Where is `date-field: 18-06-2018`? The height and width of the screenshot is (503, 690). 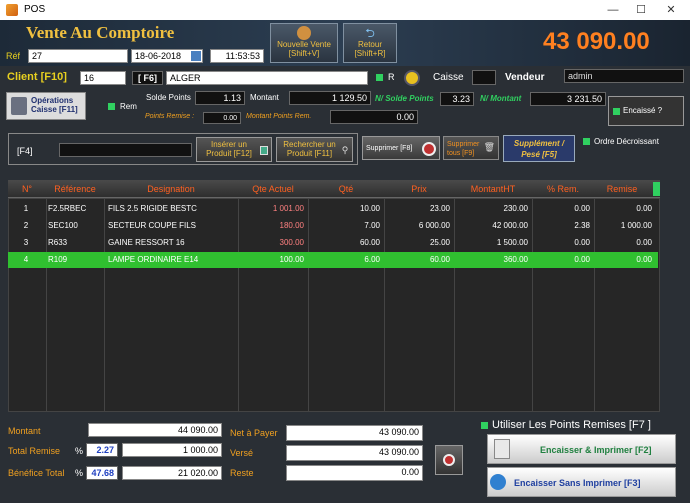
date-field: 18-06-2018 is located at coordinates (167, 56).